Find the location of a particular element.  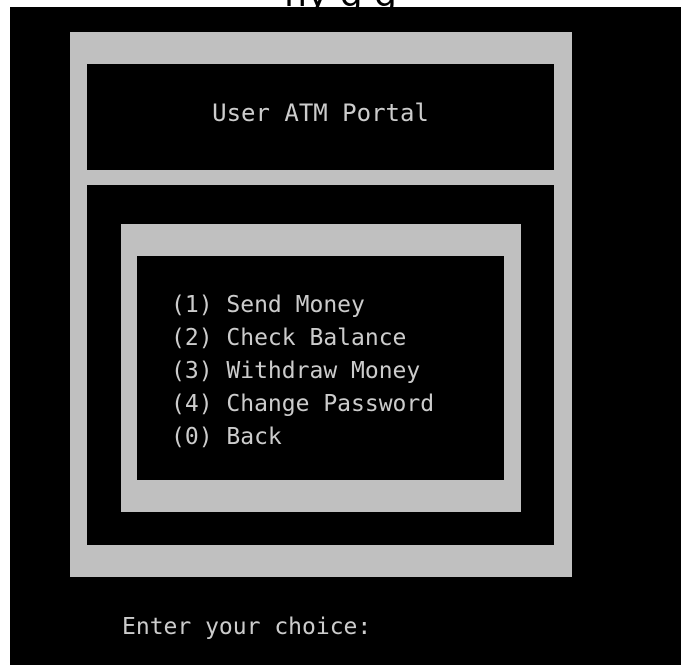

choice-prompt: Enter your choice: is located at coordinates (250, 627).